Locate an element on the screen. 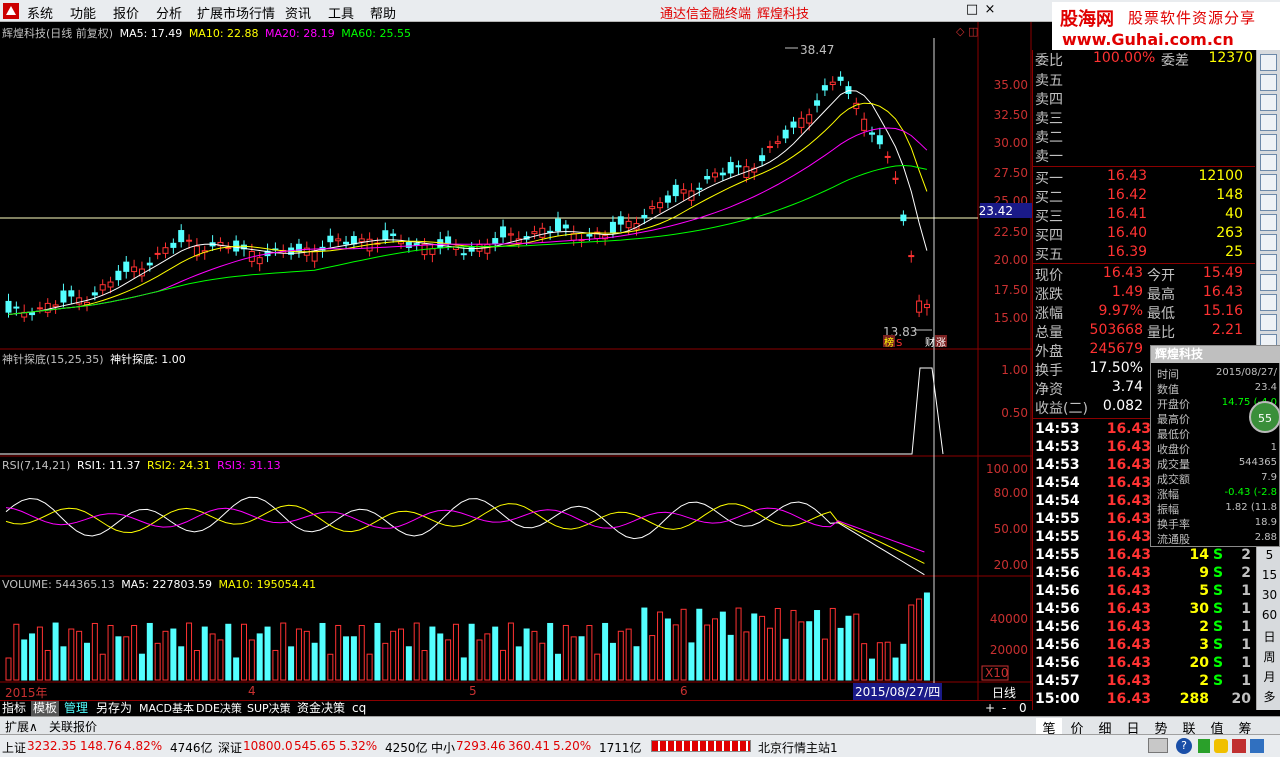  menu-system: 系统 is located at coordinates (40, 12).